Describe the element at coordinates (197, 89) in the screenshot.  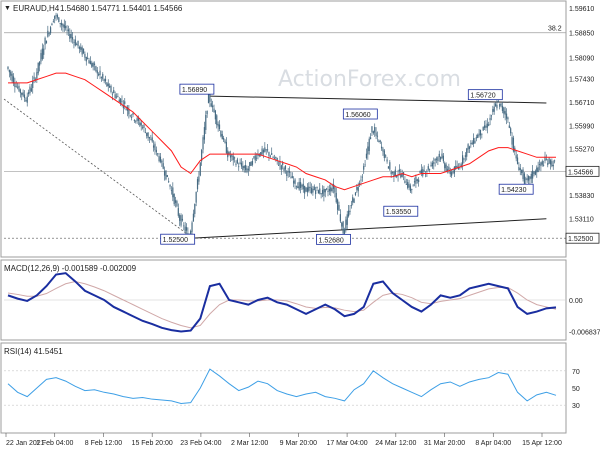
I see `price-annotation: 1.56890` at that location.